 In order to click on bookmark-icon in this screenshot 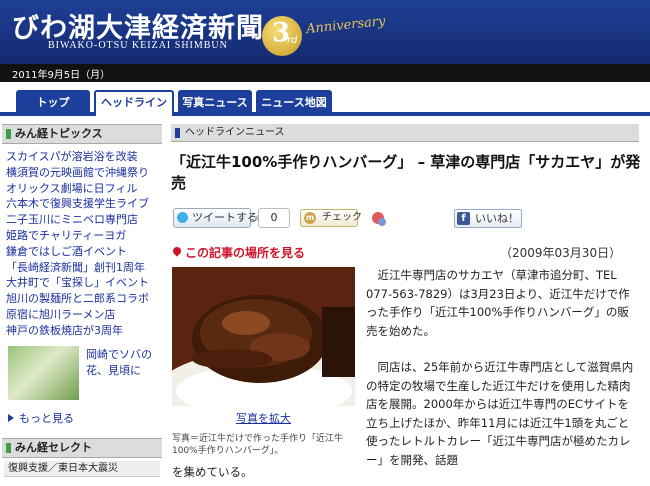, I will do `click(379, 219)`.